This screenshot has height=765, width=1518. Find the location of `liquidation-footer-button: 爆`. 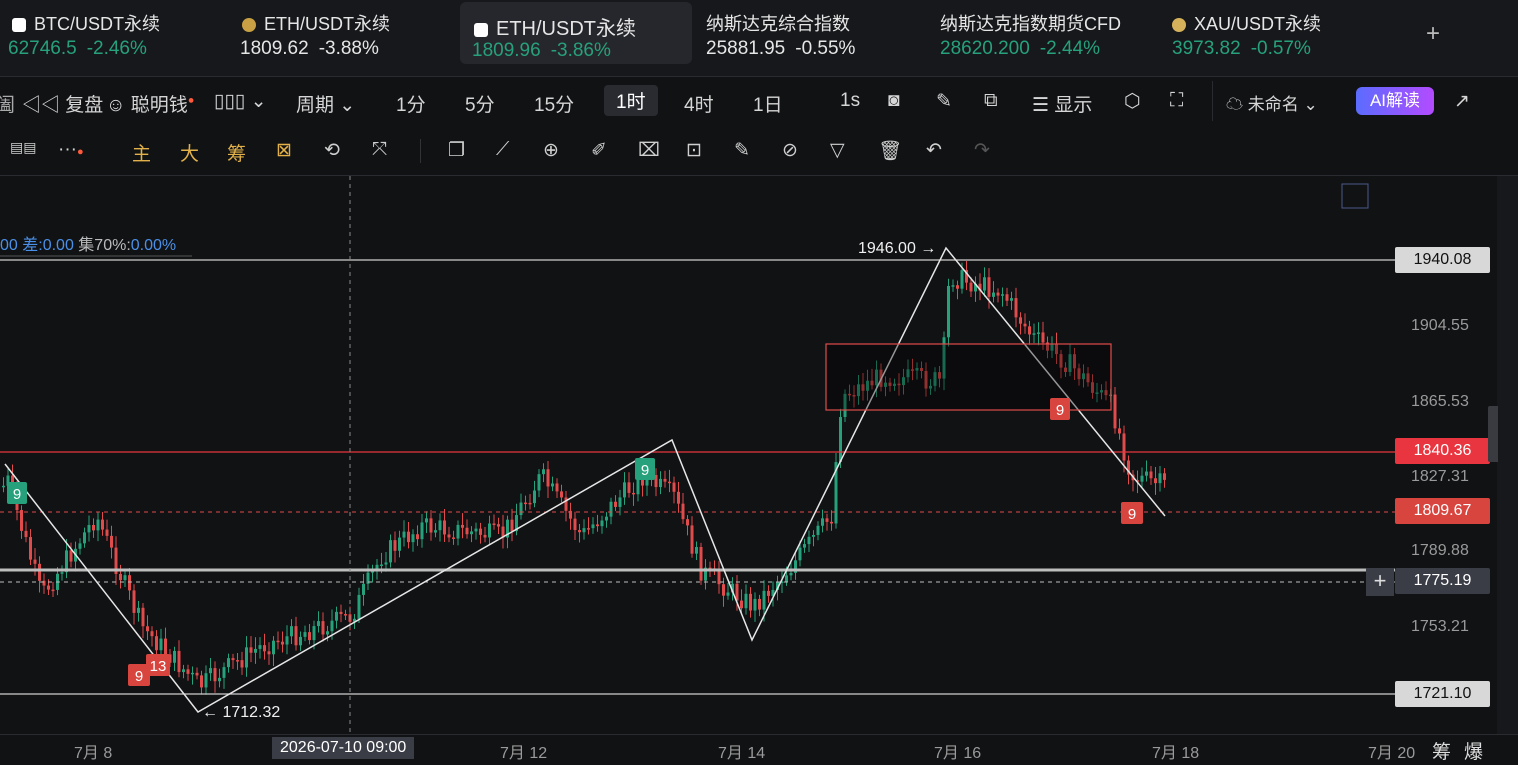

liquidation-footer-button: 爆 is located at coordinates (1473, 750).